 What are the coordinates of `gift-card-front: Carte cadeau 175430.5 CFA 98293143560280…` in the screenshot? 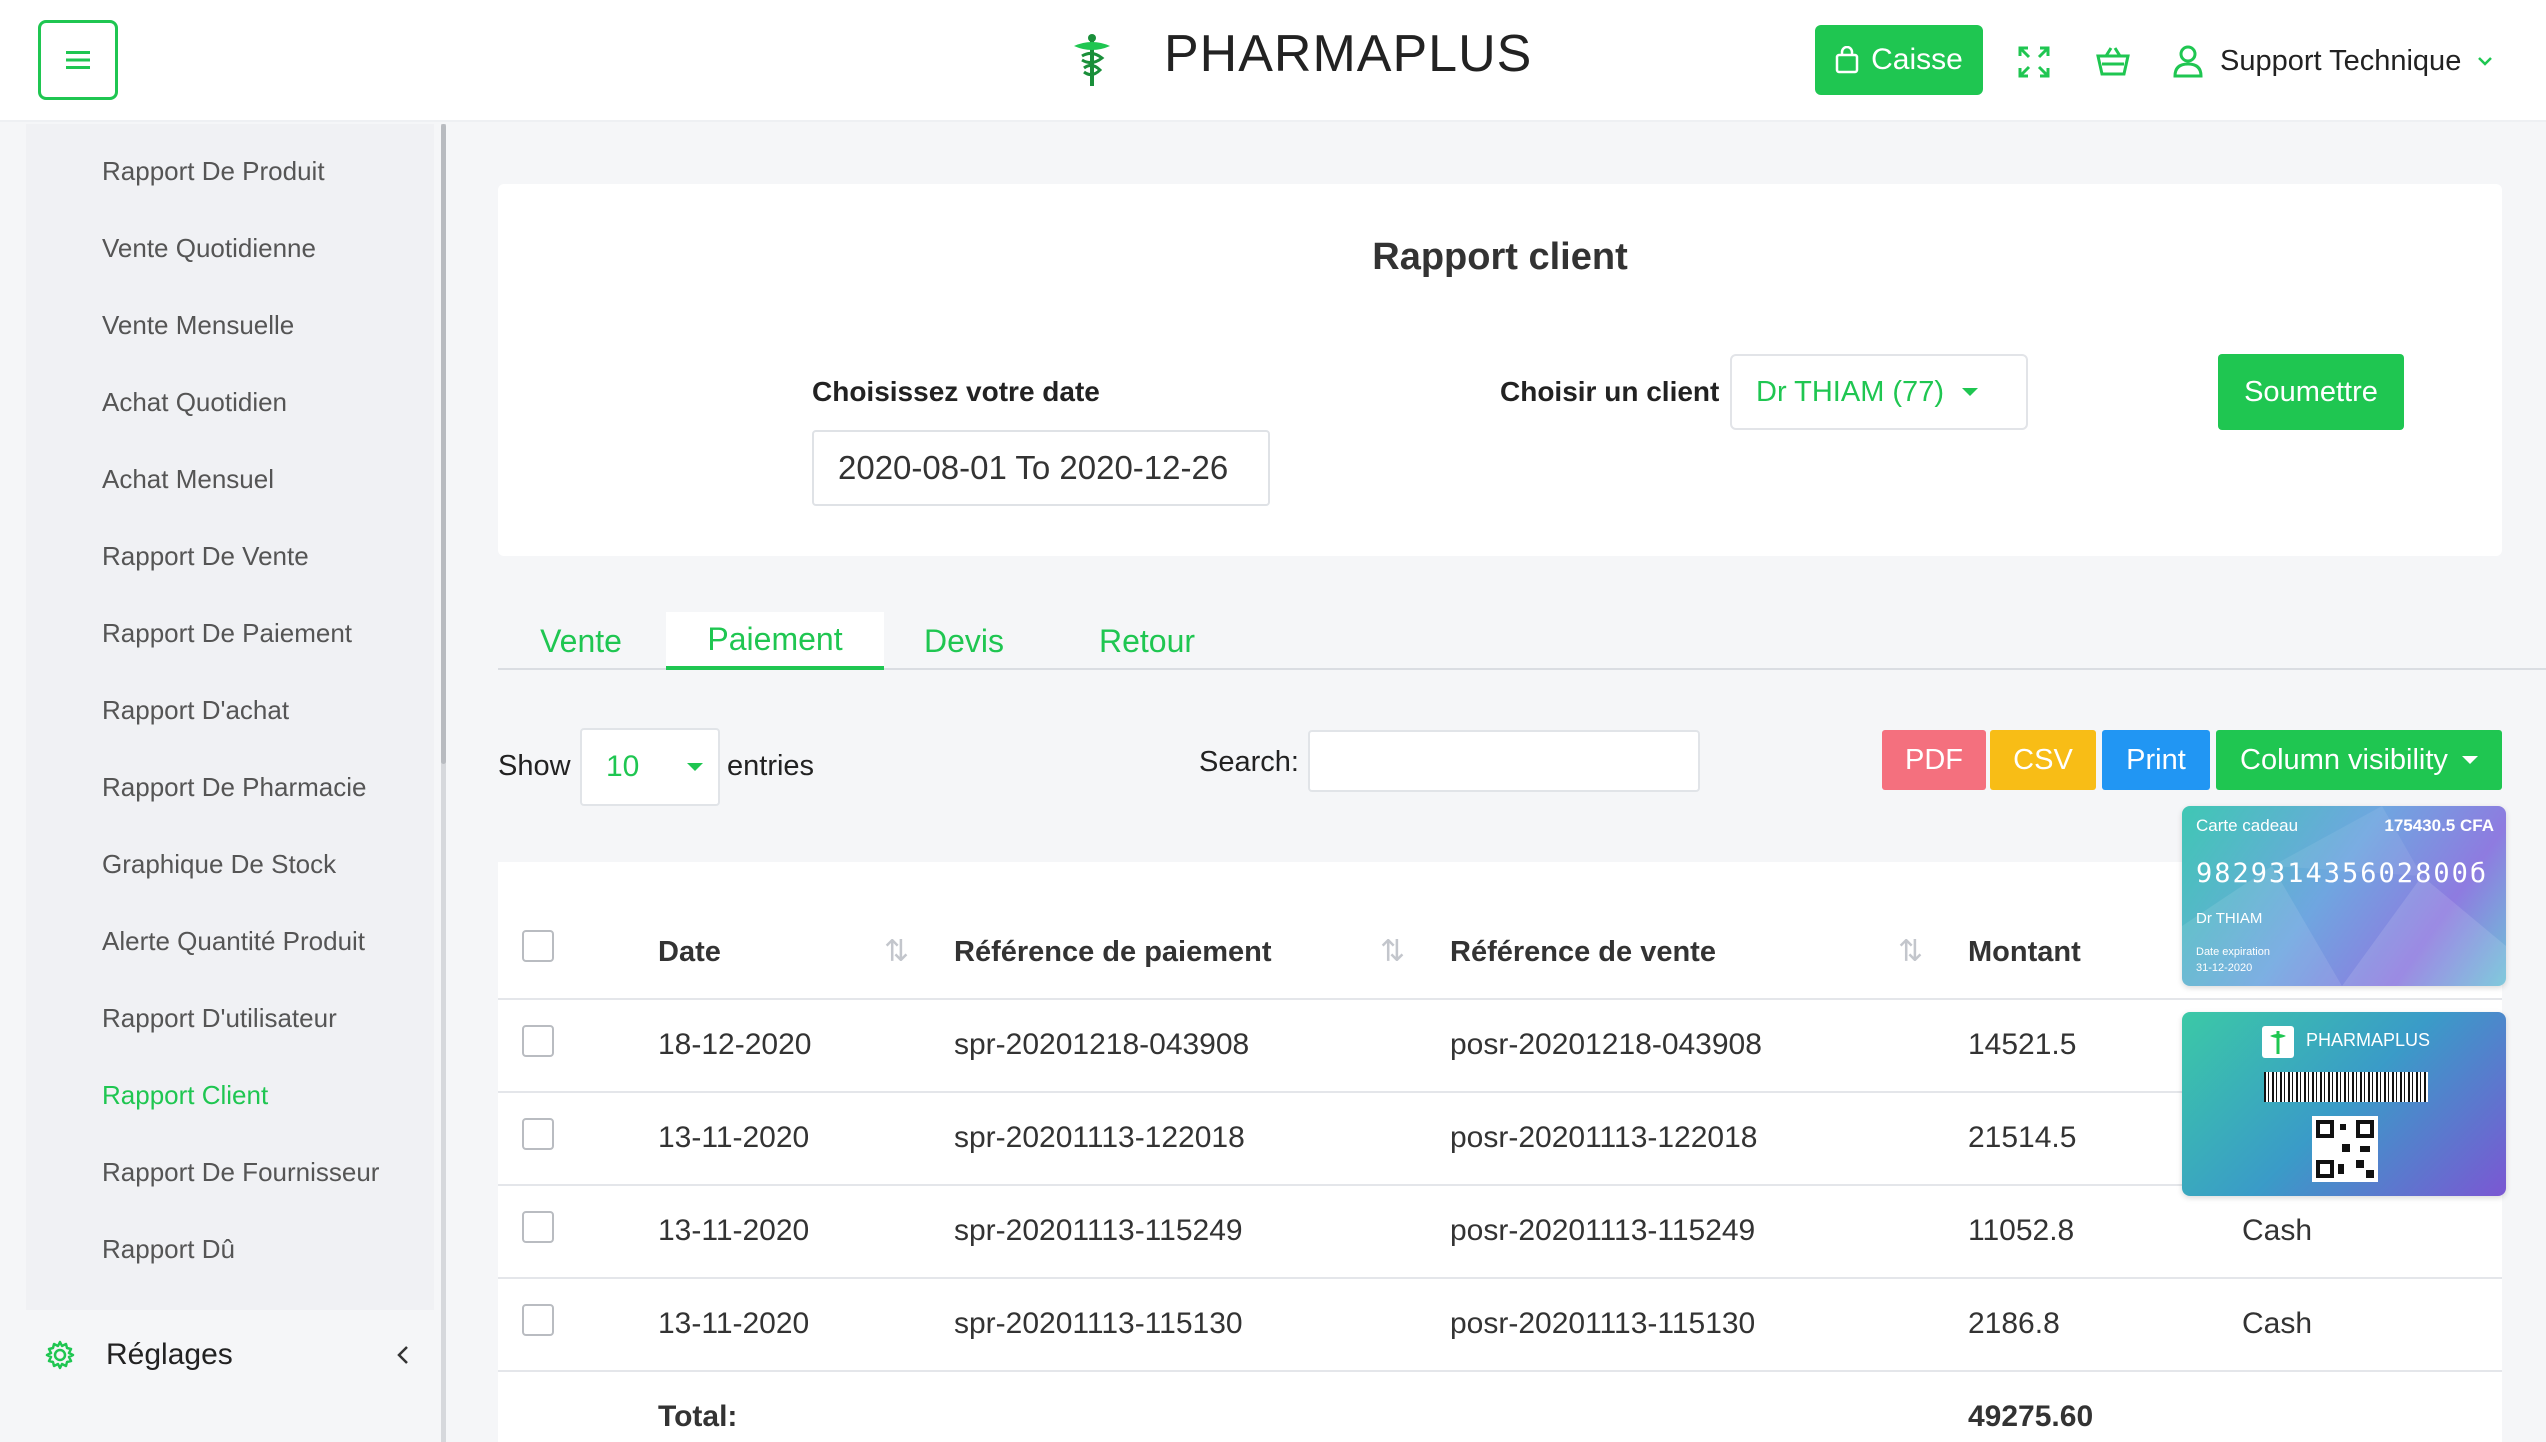 It's located at (2344, 896).